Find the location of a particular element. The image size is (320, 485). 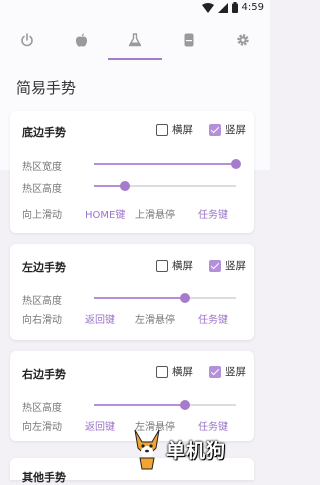

watermark: 单机狗 is located at coordinates (179, 449).